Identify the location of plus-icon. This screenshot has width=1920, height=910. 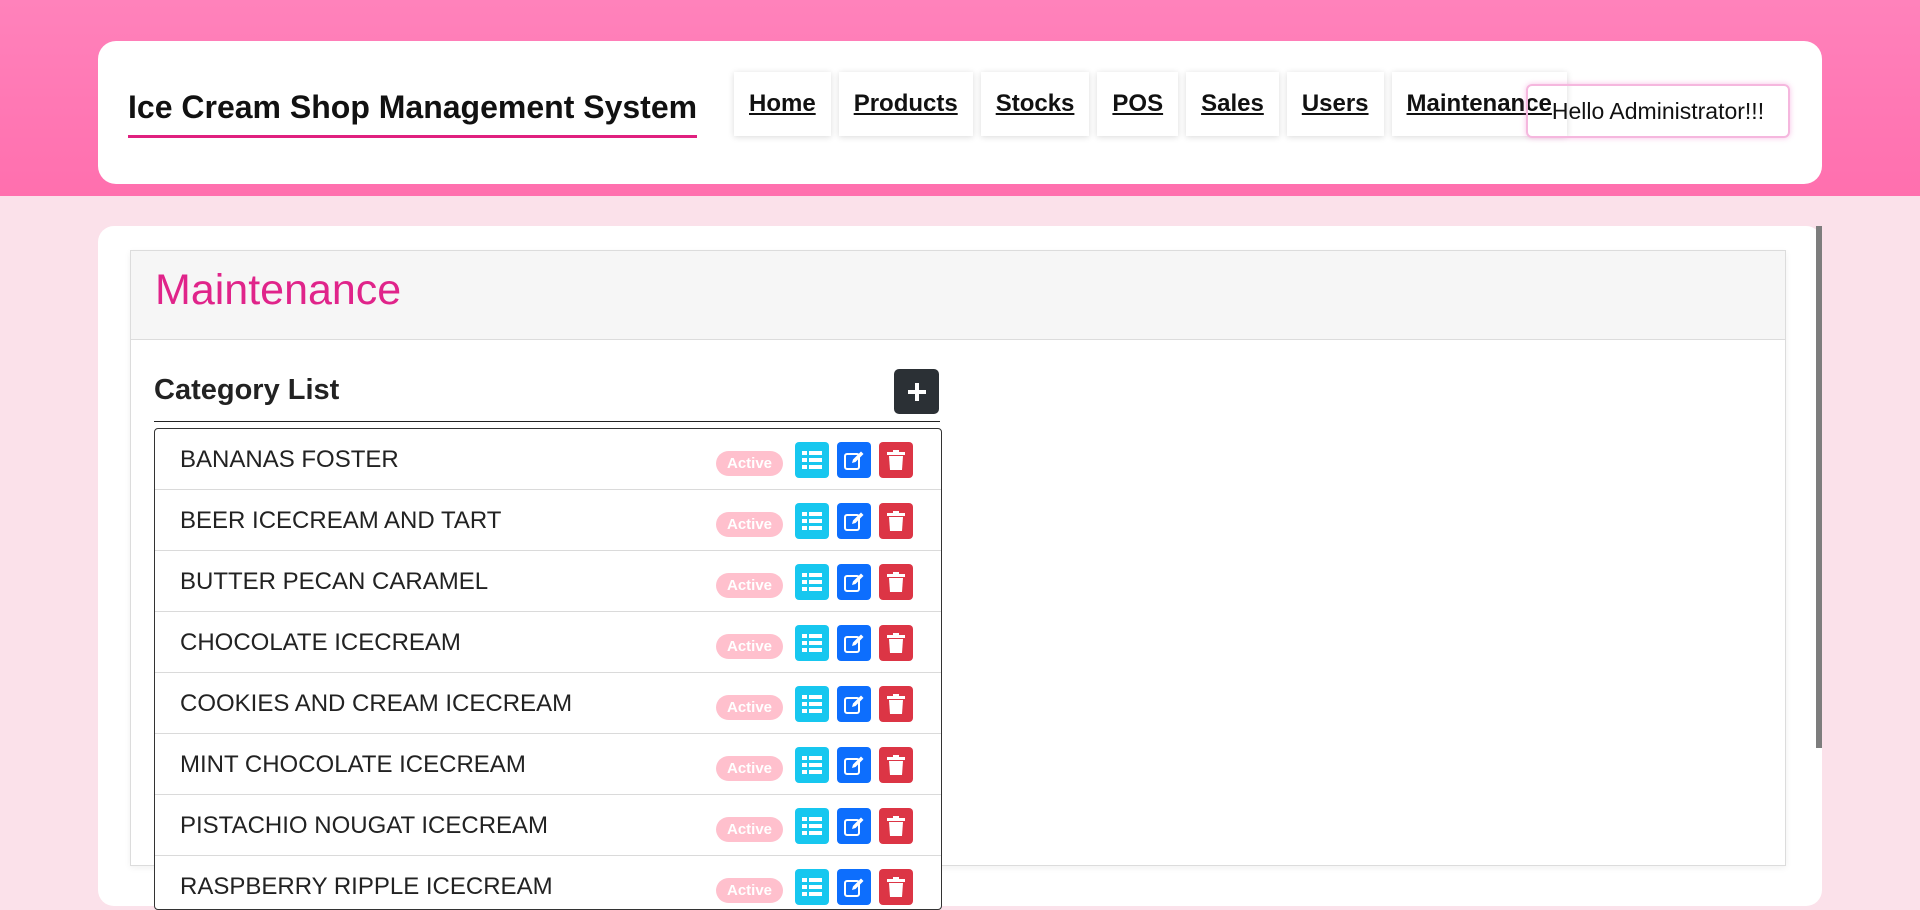
(916, 391).